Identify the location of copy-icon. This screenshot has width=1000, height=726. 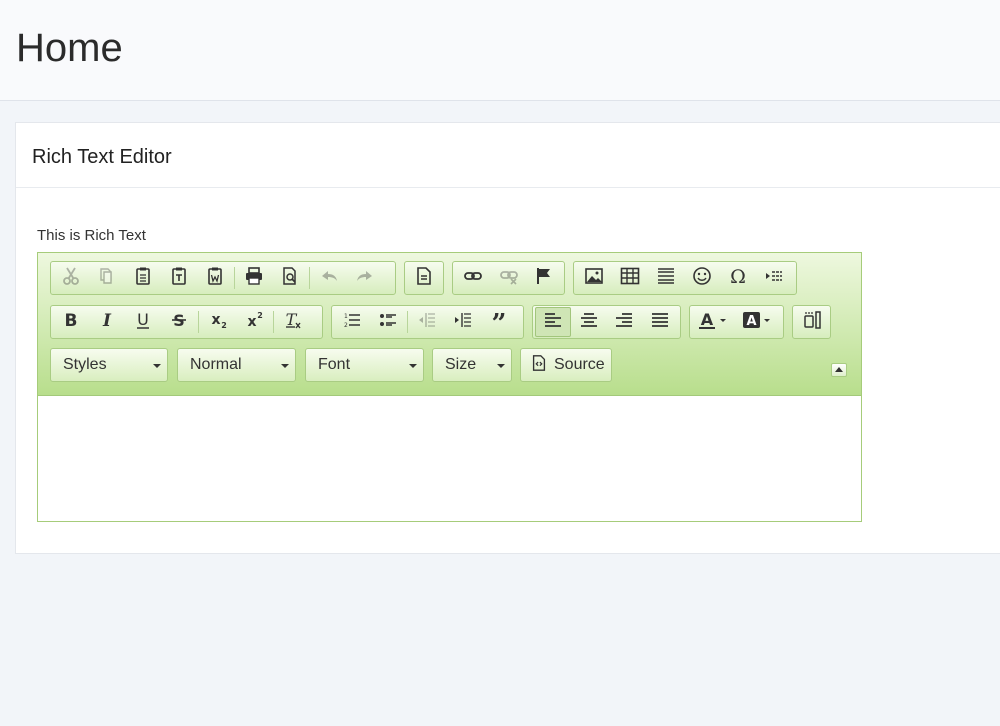
(107, 278).